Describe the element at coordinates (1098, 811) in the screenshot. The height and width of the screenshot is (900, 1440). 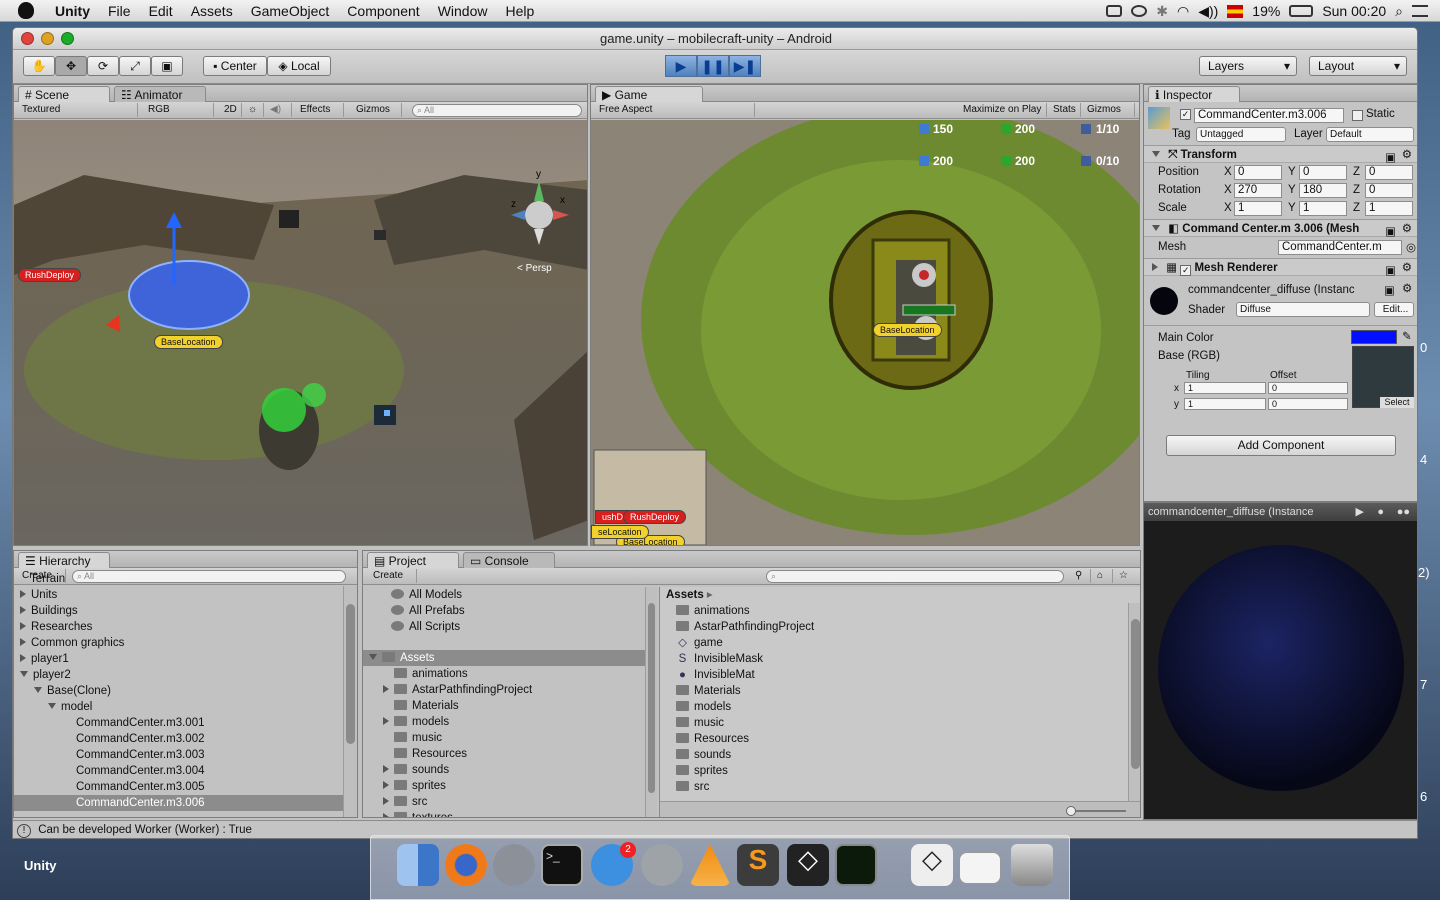
I see `icon-size-slider` at that location.